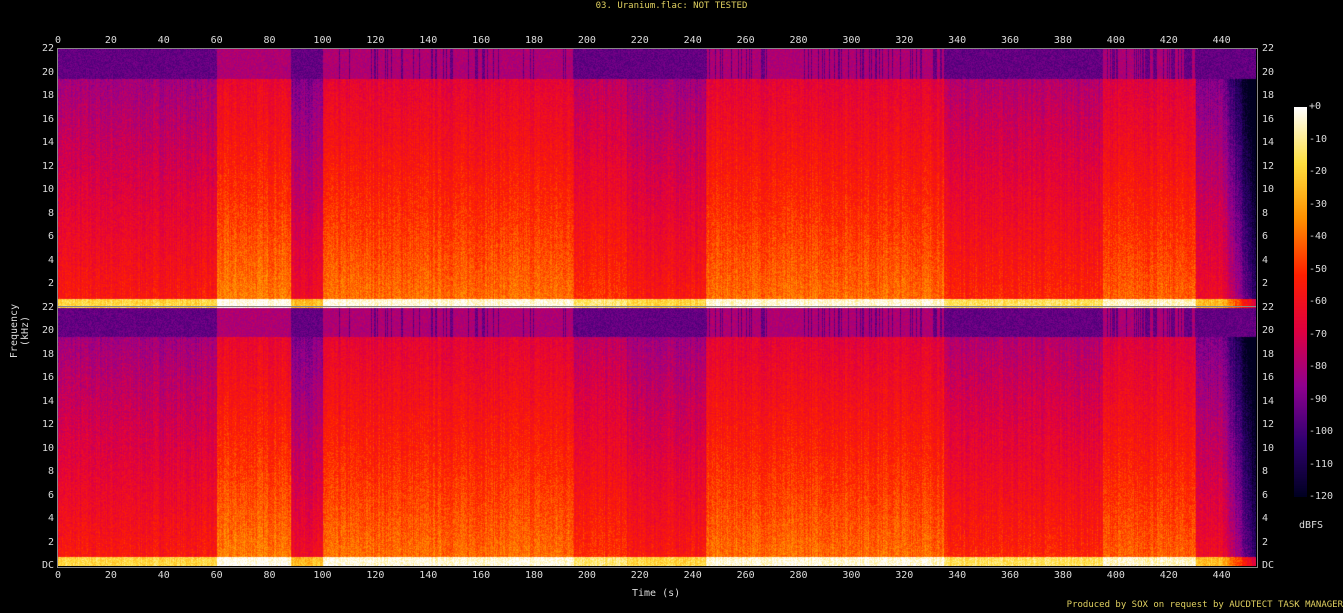 Image resolution: width=1343 pixels, height=613 pixels. What do you see at coordinates (851, 575) in the screenshot?
I see `x-tick-bottom: 300` at bounding box center [851, 575].